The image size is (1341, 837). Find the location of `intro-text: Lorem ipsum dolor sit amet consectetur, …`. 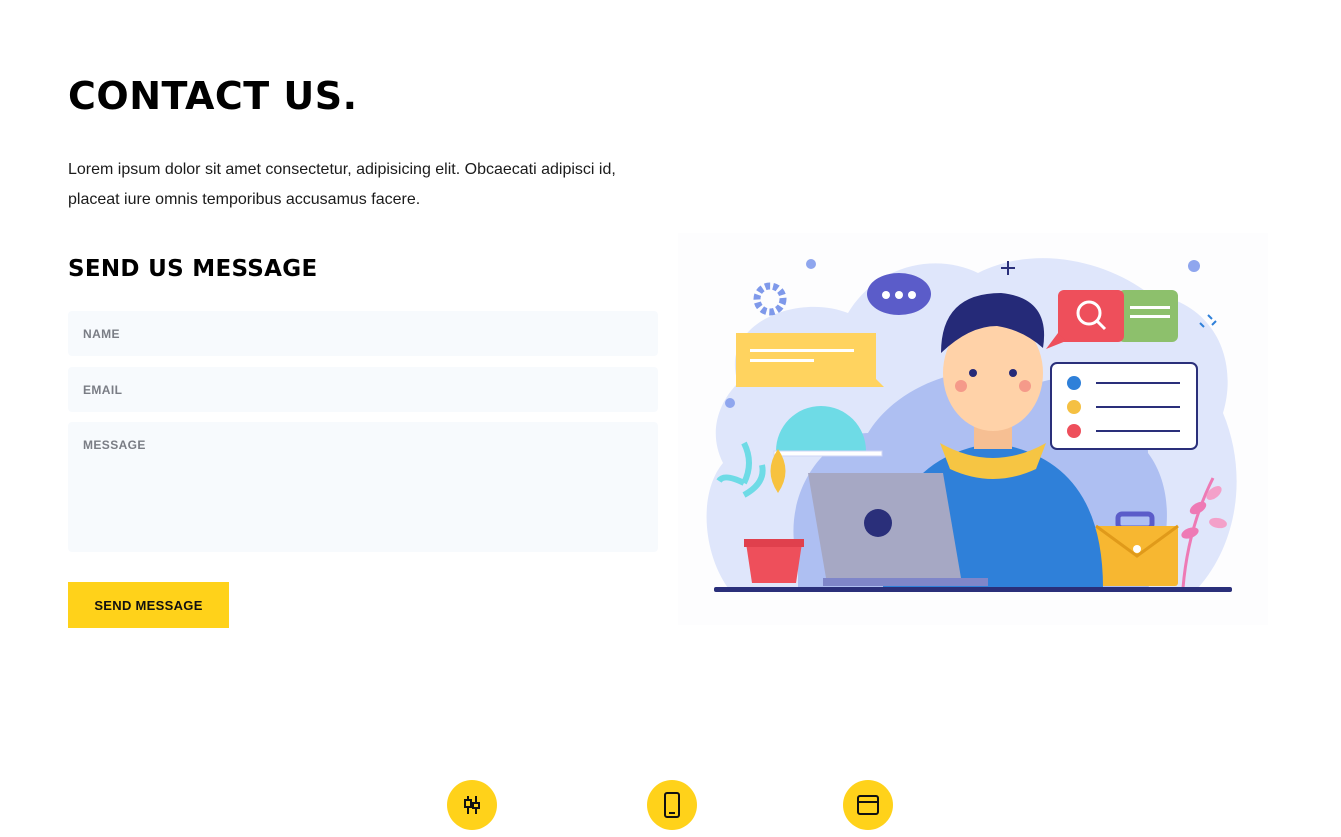

intro-text: Lorem ipsum dolor sit amet consectetur, … is located at coordinates (342, 184).